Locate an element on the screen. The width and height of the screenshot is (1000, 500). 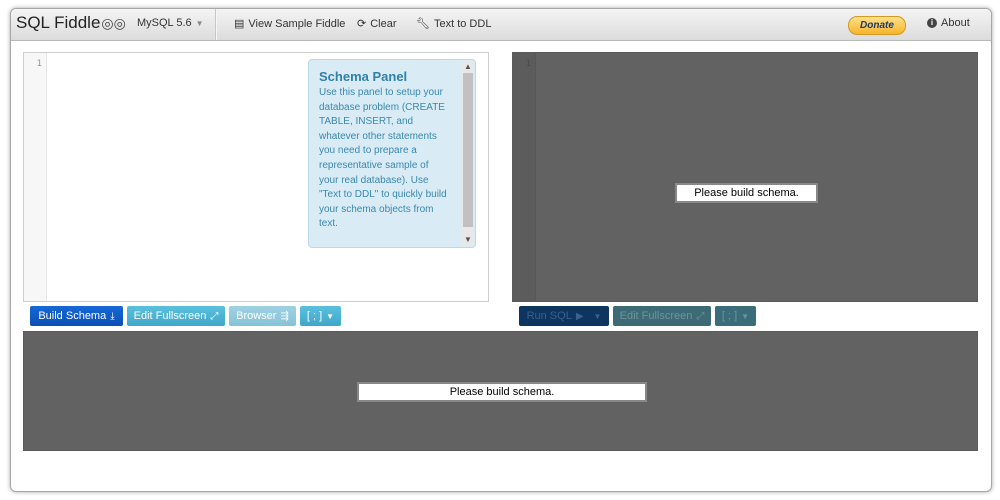
view-sample-label: View Sample Fiddle is located at coordinates (297, 24).